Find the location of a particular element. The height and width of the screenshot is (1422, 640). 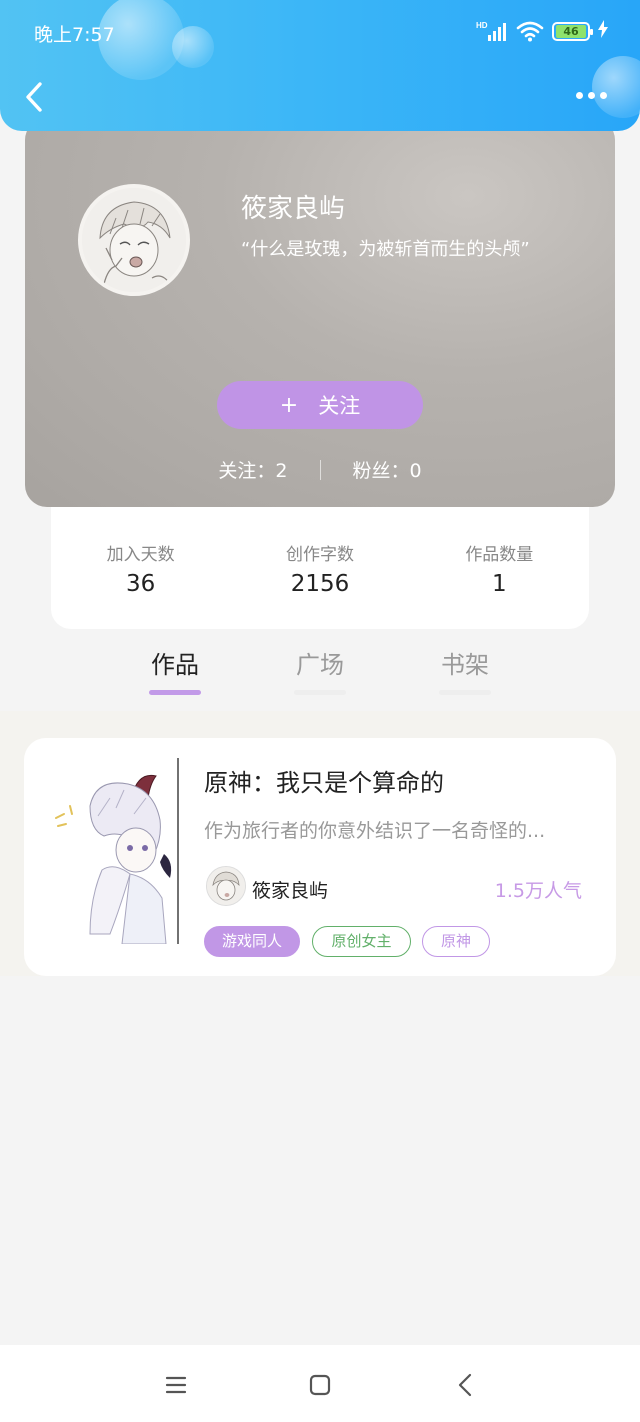

tab-label: 书架 is located at coordinates (465, 665).